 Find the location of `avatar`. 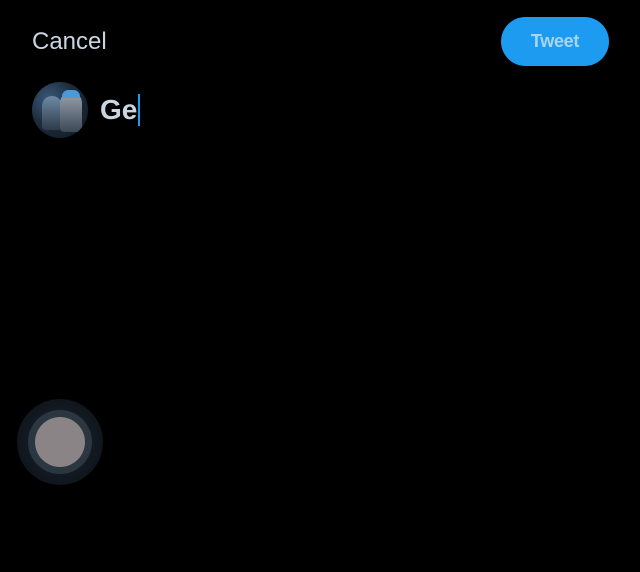

avatar is located at coordinates (60, 110).